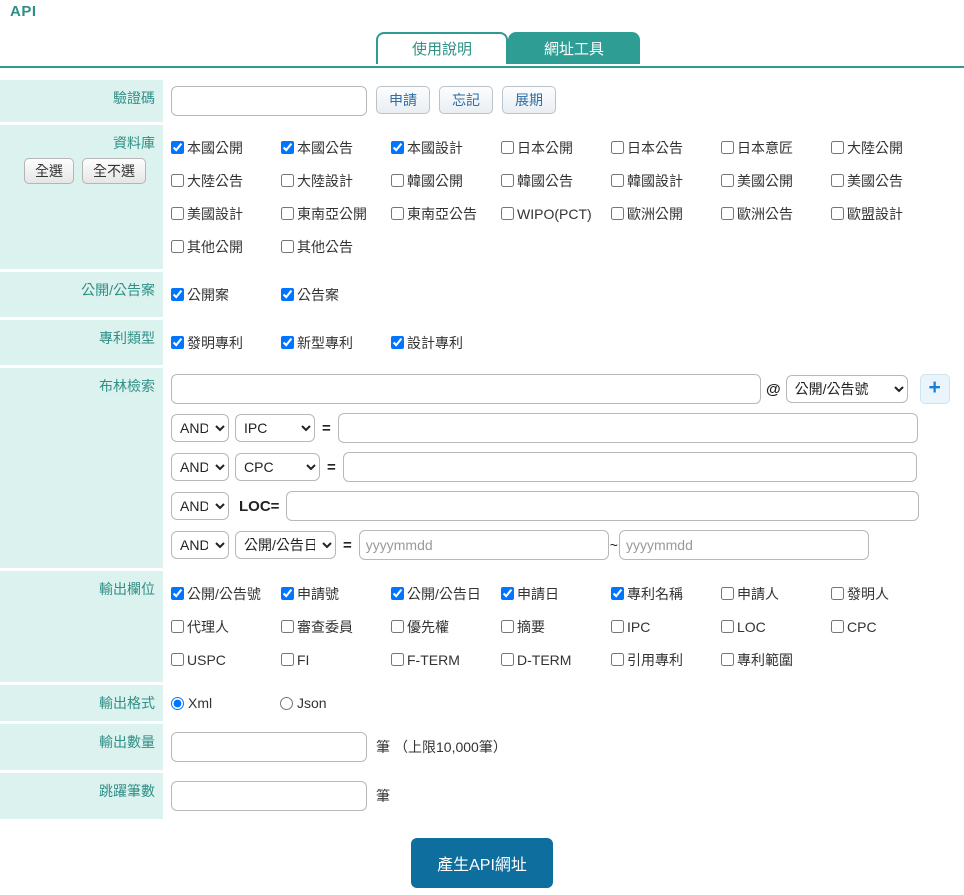 This screenshot has height=895, width=964. What do you see at coordinates (225, 703) in the screenshot?
I see `radio-format-xml: Xml` at bounding box center [225, 703].